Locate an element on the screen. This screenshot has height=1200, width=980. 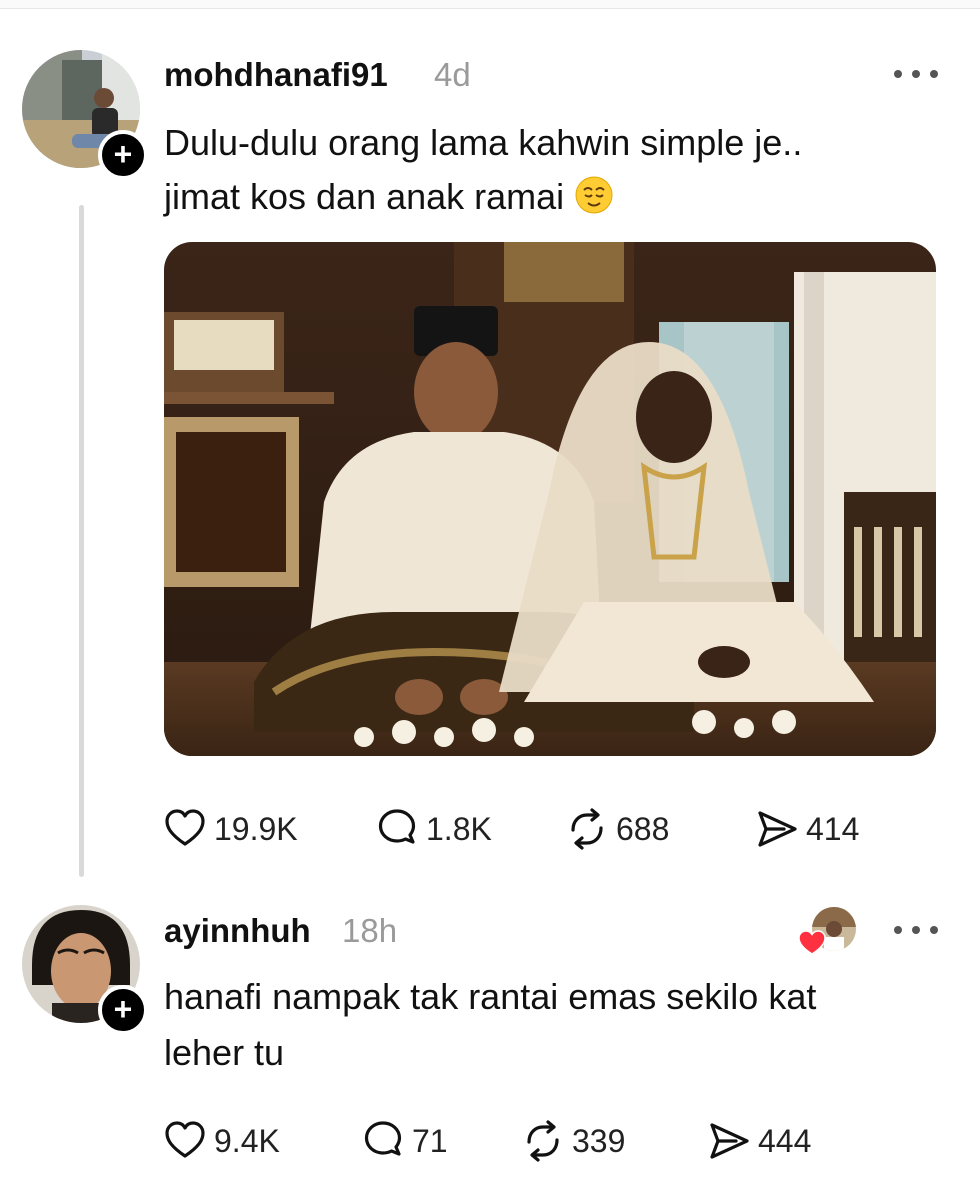
post-text-line-2-wrap: jimat kos dan anak ramai is located at coordinates (389, 197).